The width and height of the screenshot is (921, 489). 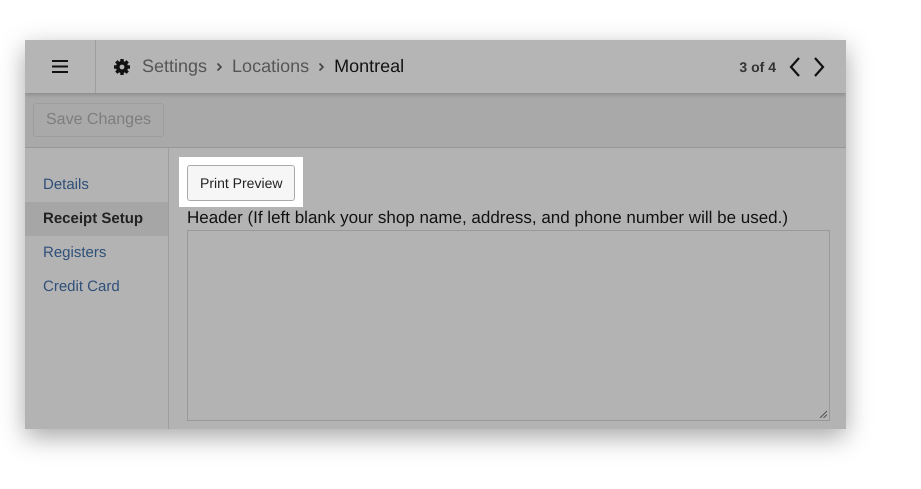 What do you see at coordinates (488, 218) in the screenshot?
I see `field-label: Header (If left blank your shop name, address, and phone number will be used.)` at bounding box center [488, 218].